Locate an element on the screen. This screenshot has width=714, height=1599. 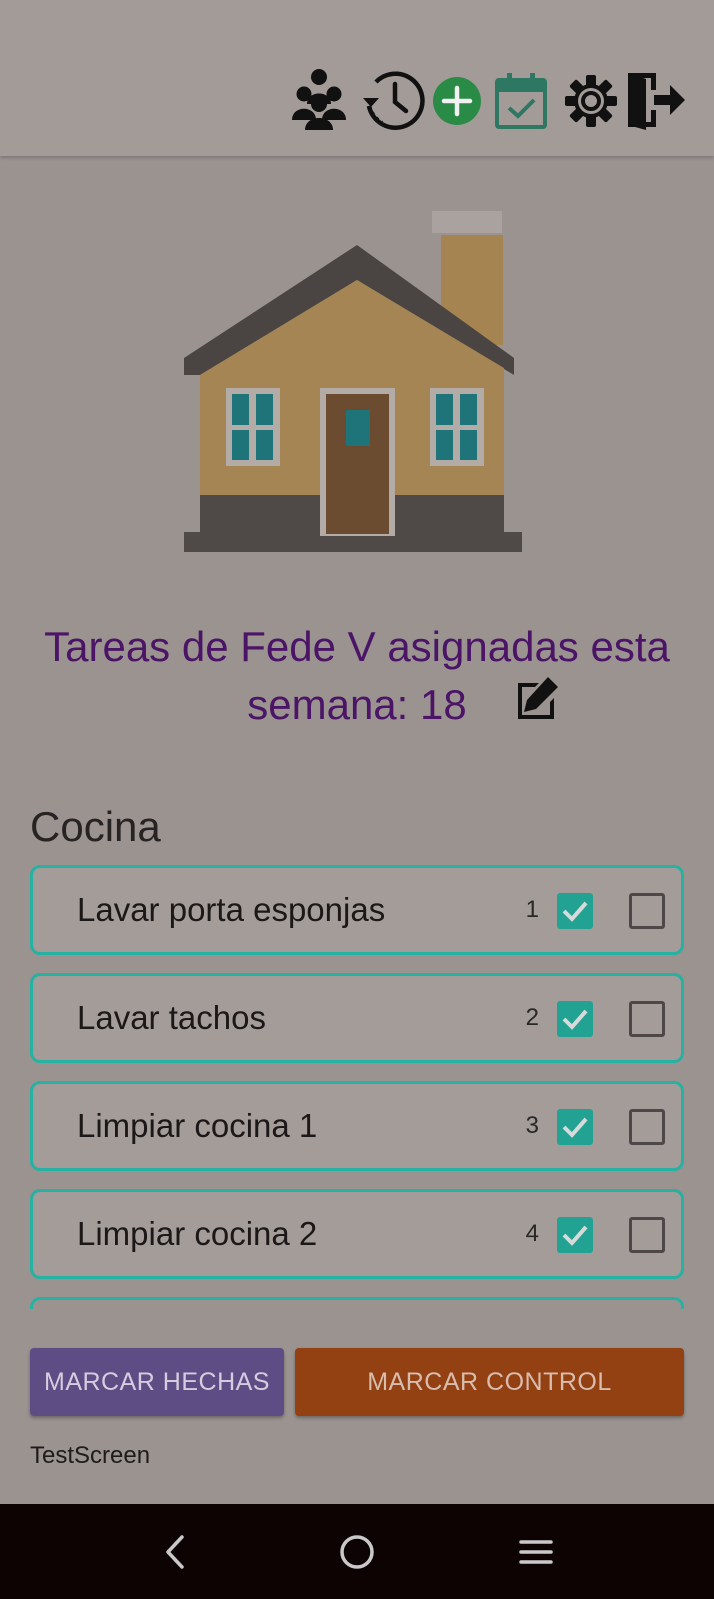
top-app-bar is located at coordinates (357, 78).